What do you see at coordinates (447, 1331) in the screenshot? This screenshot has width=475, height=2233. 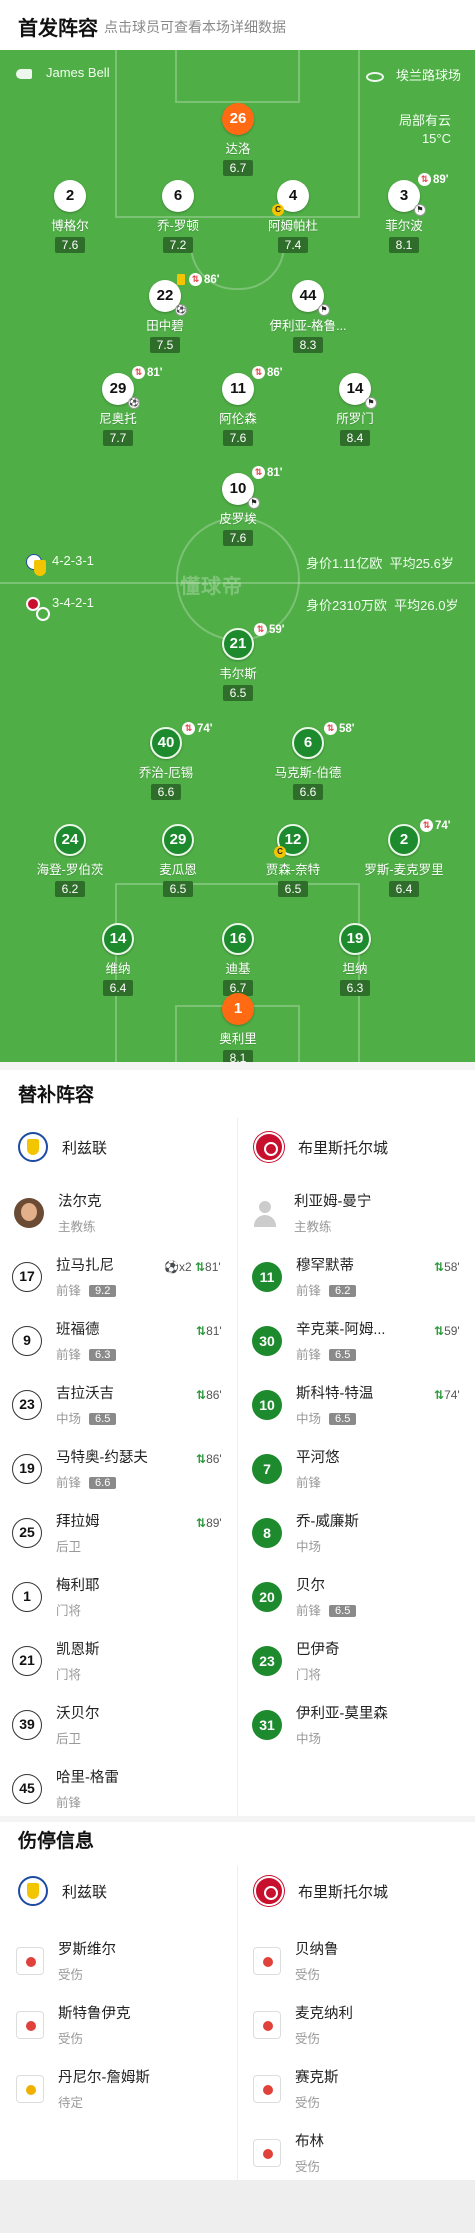 I see `sub-events: ⇅59'` at bounding box center [447, 1331].